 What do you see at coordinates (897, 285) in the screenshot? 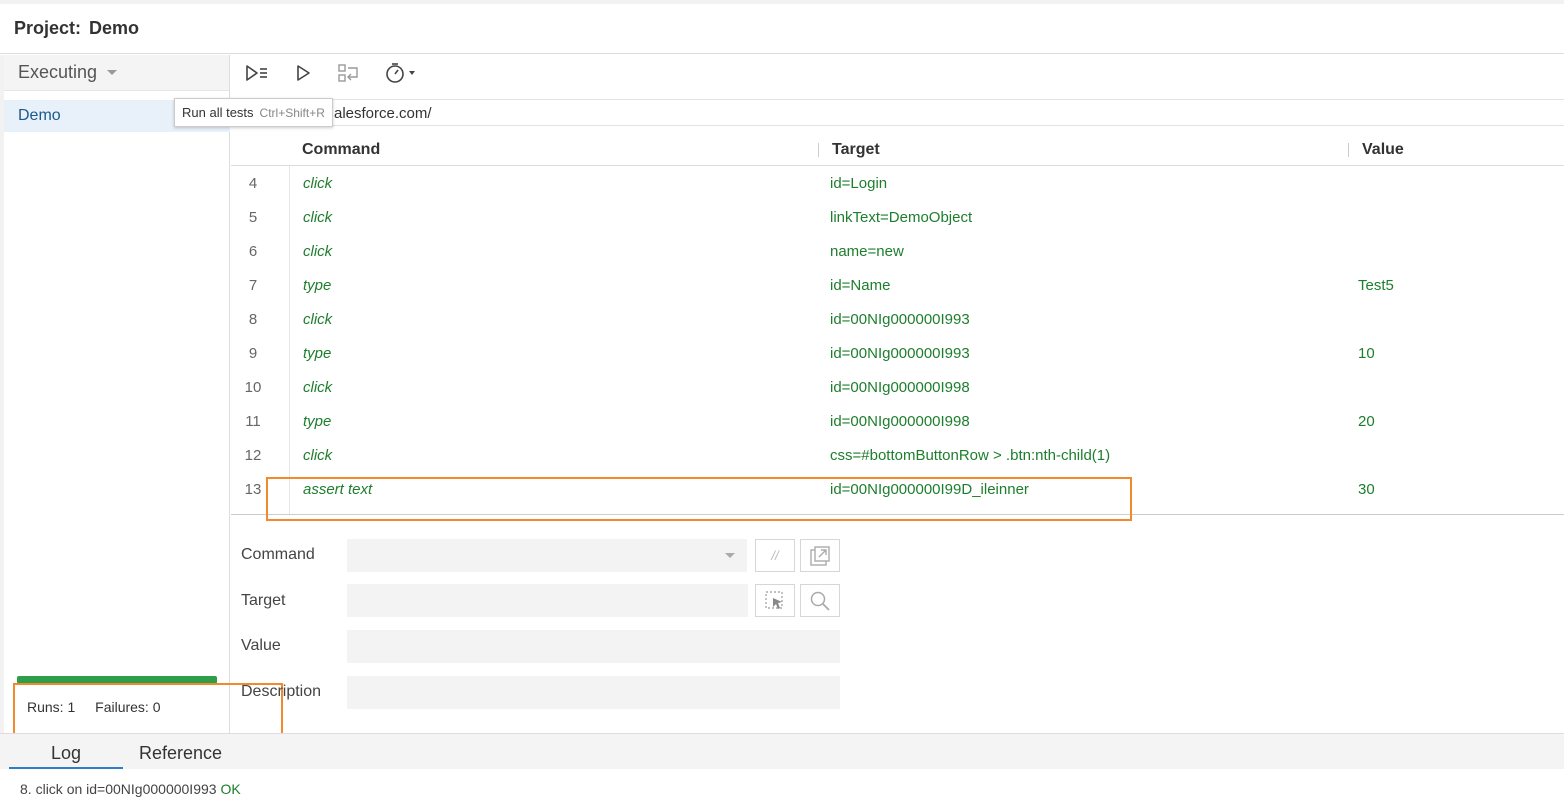
I see `table-row: 7 type id=Name Test5` at bounding box center [897, 285].